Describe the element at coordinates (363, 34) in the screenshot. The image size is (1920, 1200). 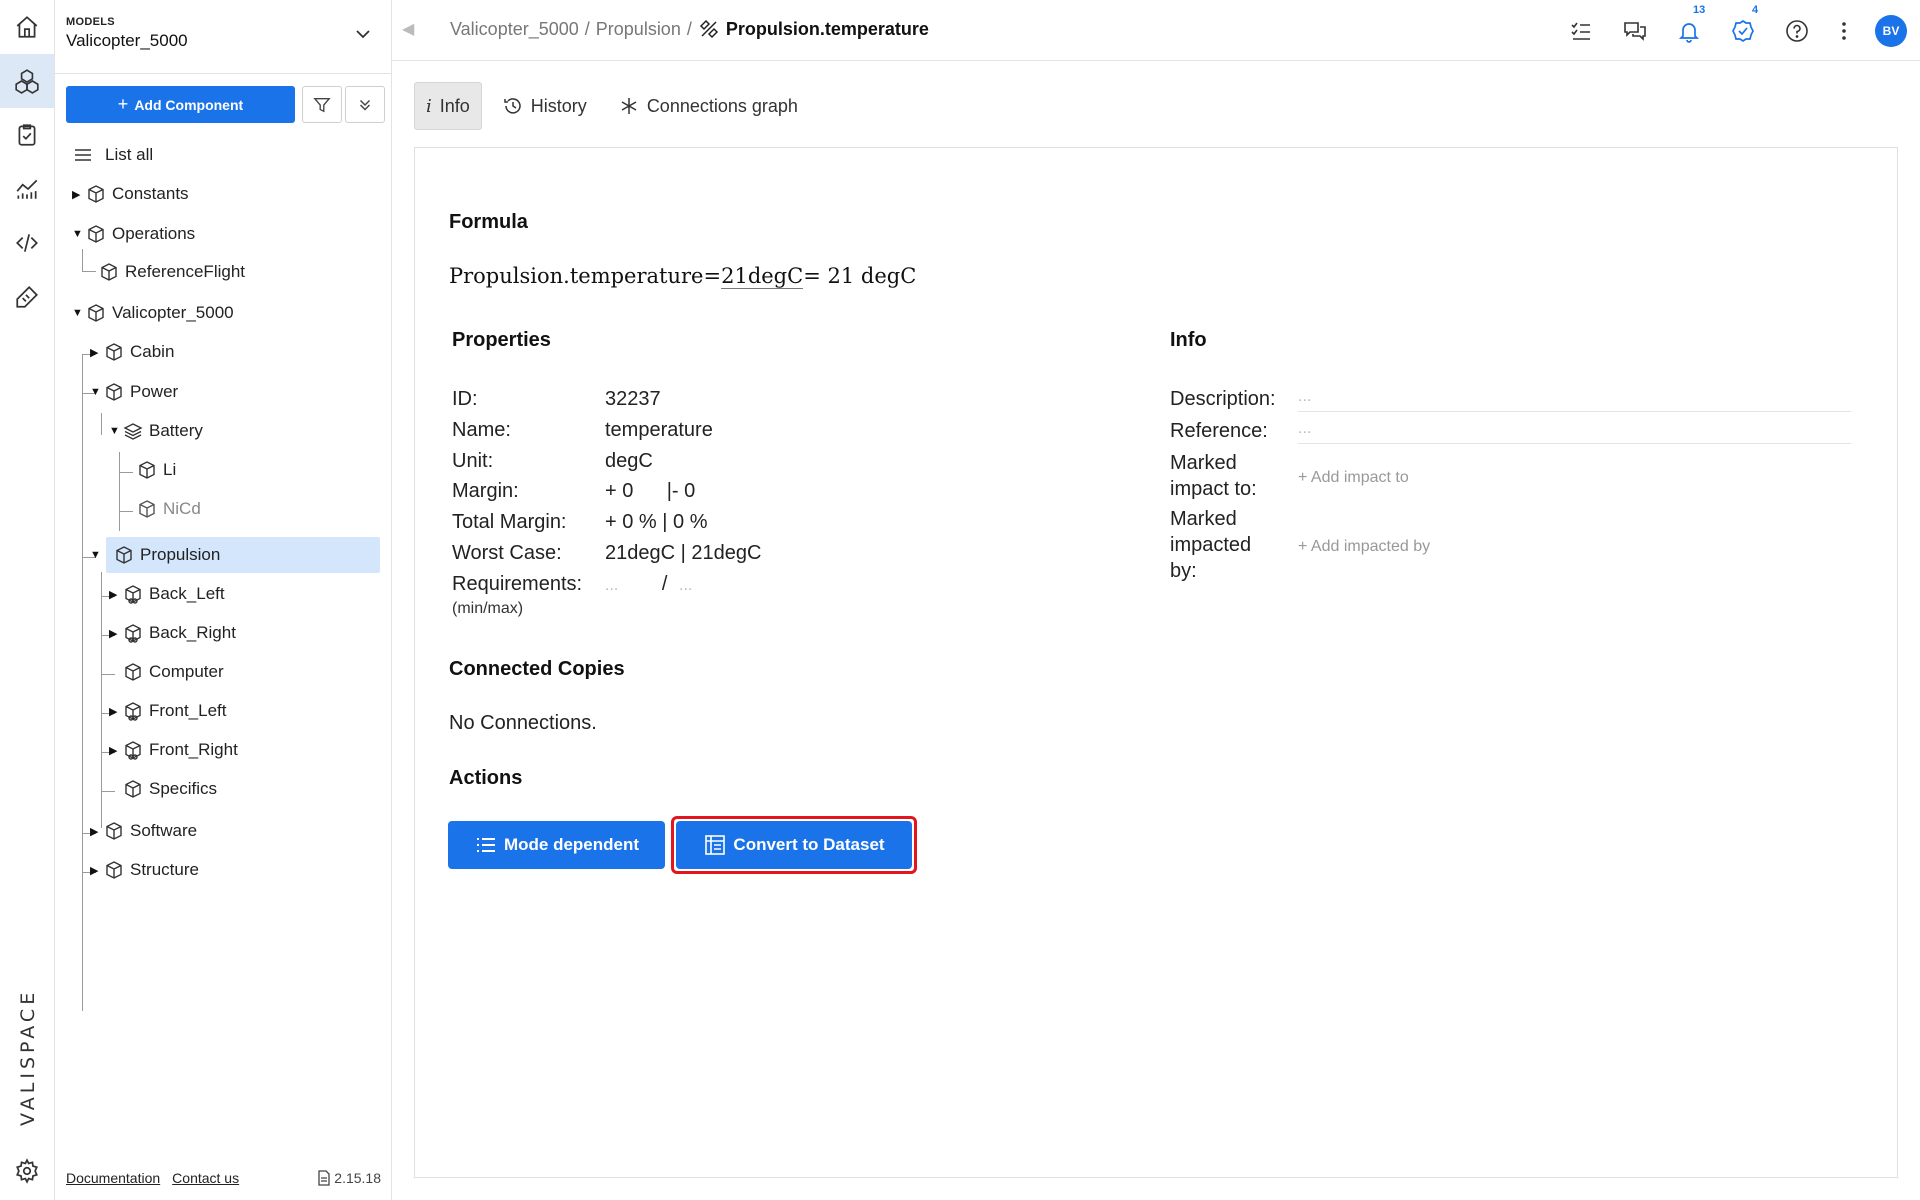
I see `chevron-down-icon` at that location.